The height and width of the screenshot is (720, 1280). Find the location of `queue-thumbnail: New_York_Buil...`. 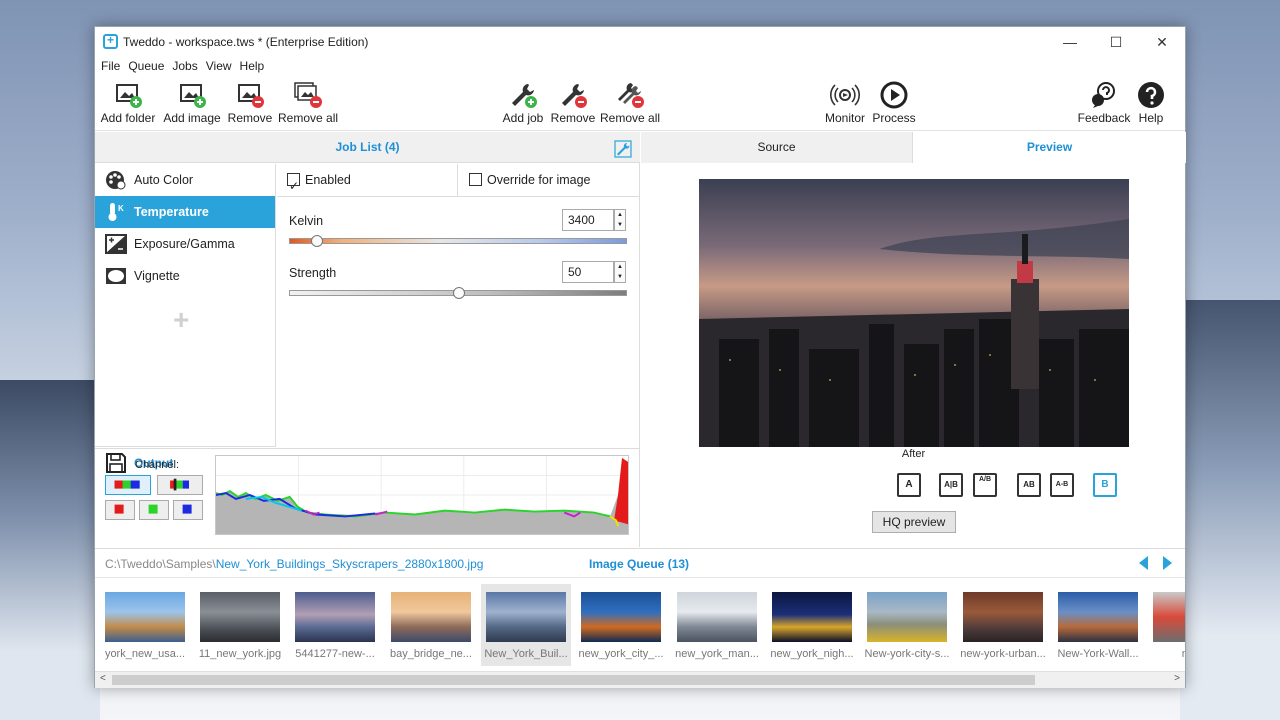

queue-thumbnail: New_York_Buil... is located at coordinates (526, 625).